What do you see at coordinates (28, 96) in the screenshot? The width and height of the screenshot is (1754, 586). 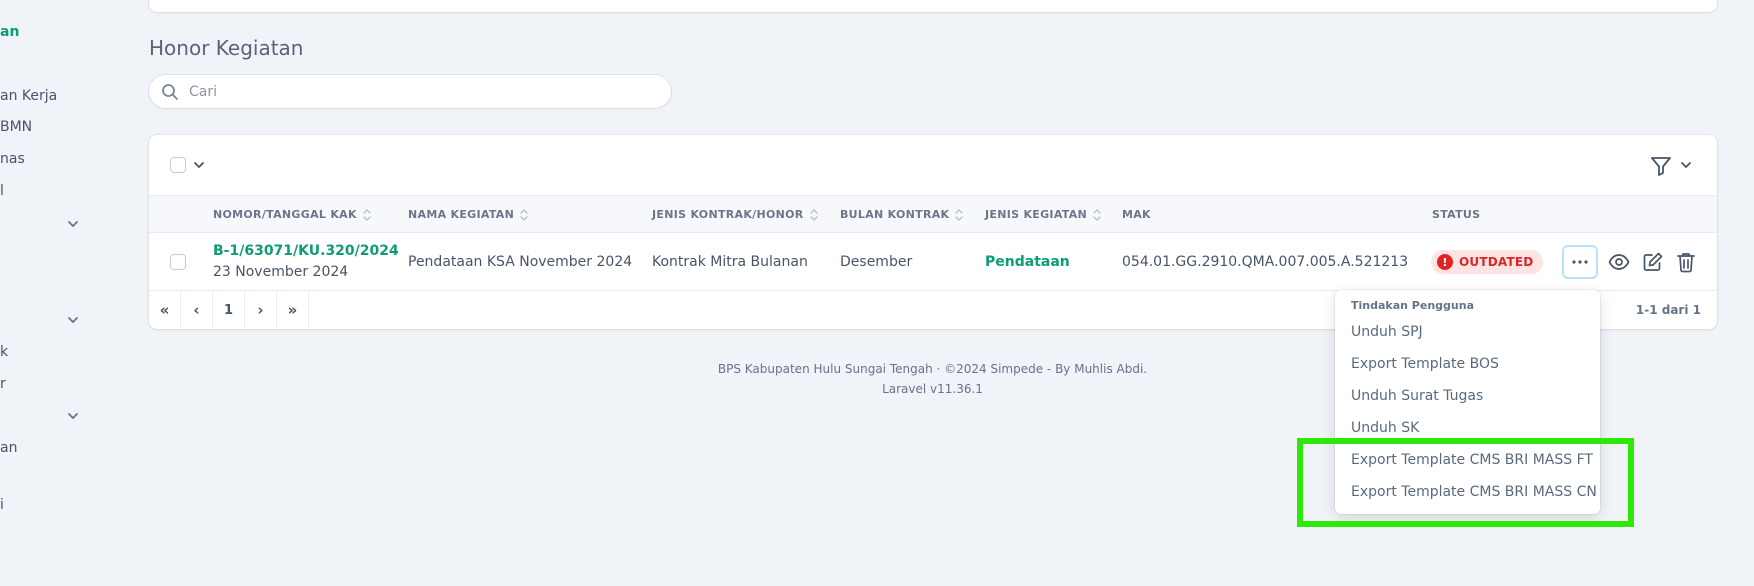 I see `sidebar-item: an Kerja` at bounding box center [28, 96].